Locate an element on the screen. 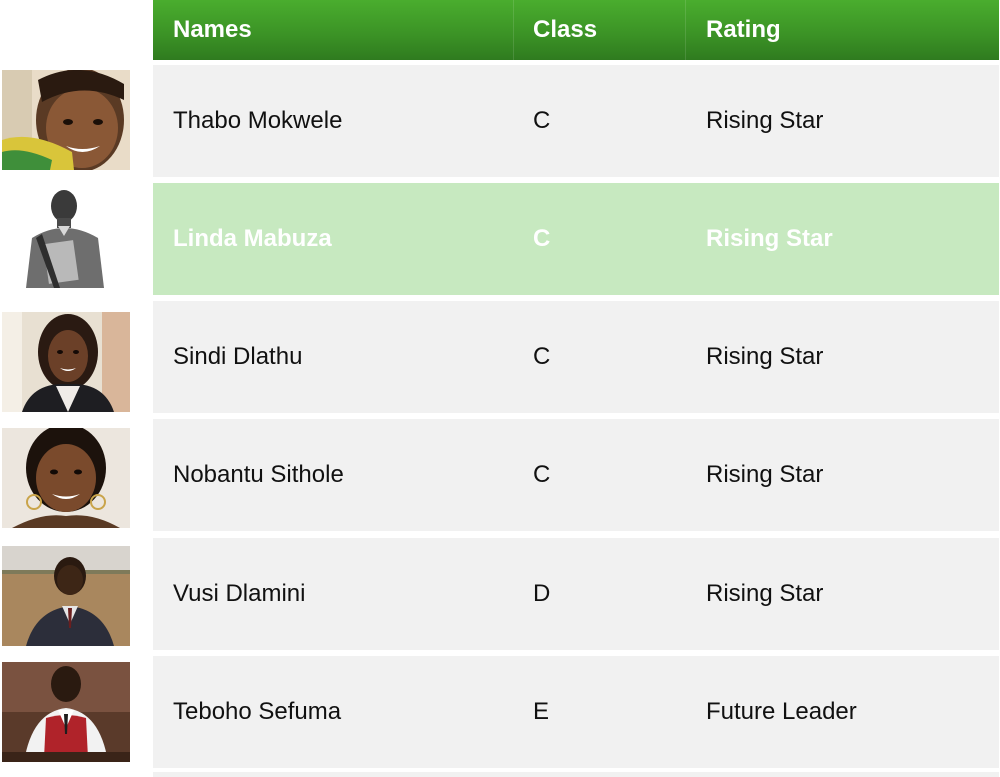 This screenshot has width=1000, height=777. table-row: Thabo Mokwele C Rising Star is located at coordinates (576, 121).